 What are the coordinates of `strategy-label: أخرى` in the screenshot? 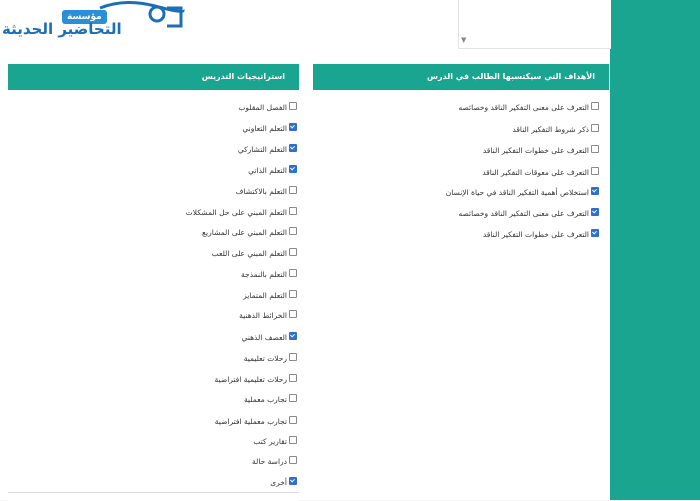 It's located at (278, 482).